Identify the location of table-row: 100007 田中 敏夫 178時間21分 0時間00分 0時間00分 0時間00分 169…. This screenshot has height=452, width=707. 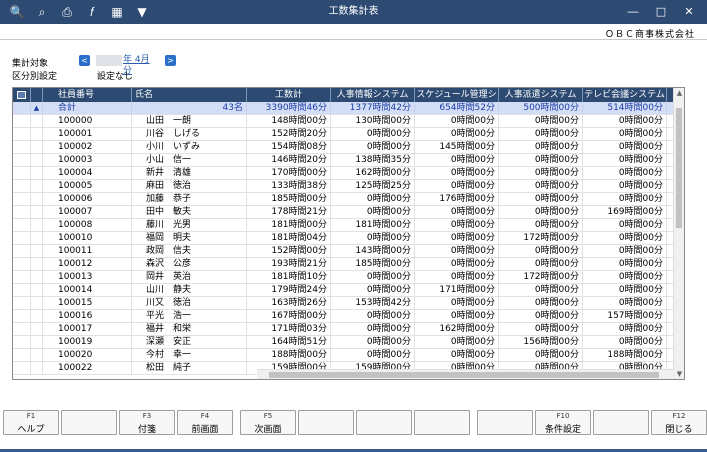
(343, 212).